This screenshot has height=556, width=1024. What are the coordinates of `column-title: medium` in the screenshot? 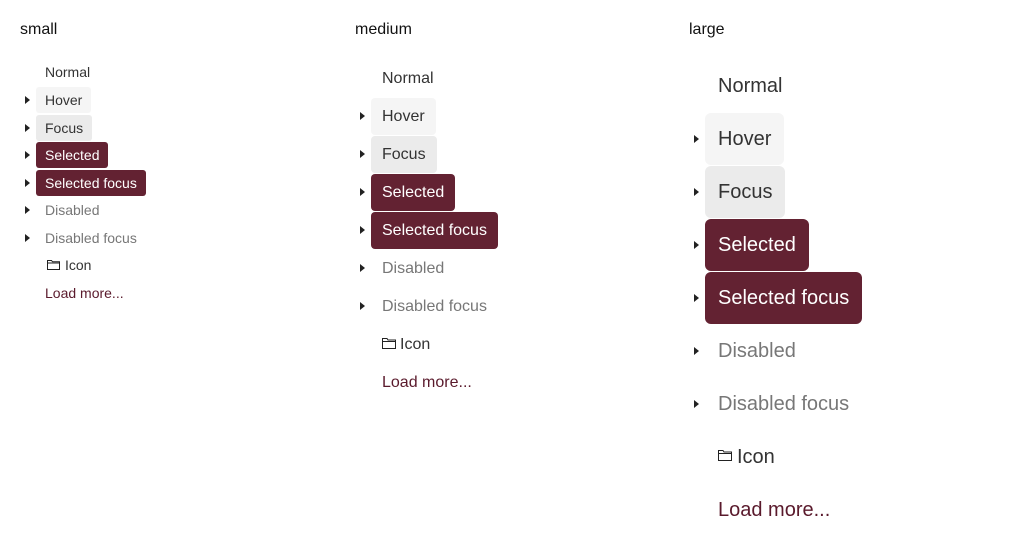 It's located at (383, 29).